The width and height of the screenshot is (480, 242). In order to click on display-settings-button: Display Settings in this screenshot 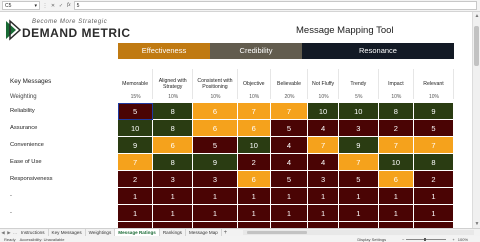, I will do `click(371, 239)`.